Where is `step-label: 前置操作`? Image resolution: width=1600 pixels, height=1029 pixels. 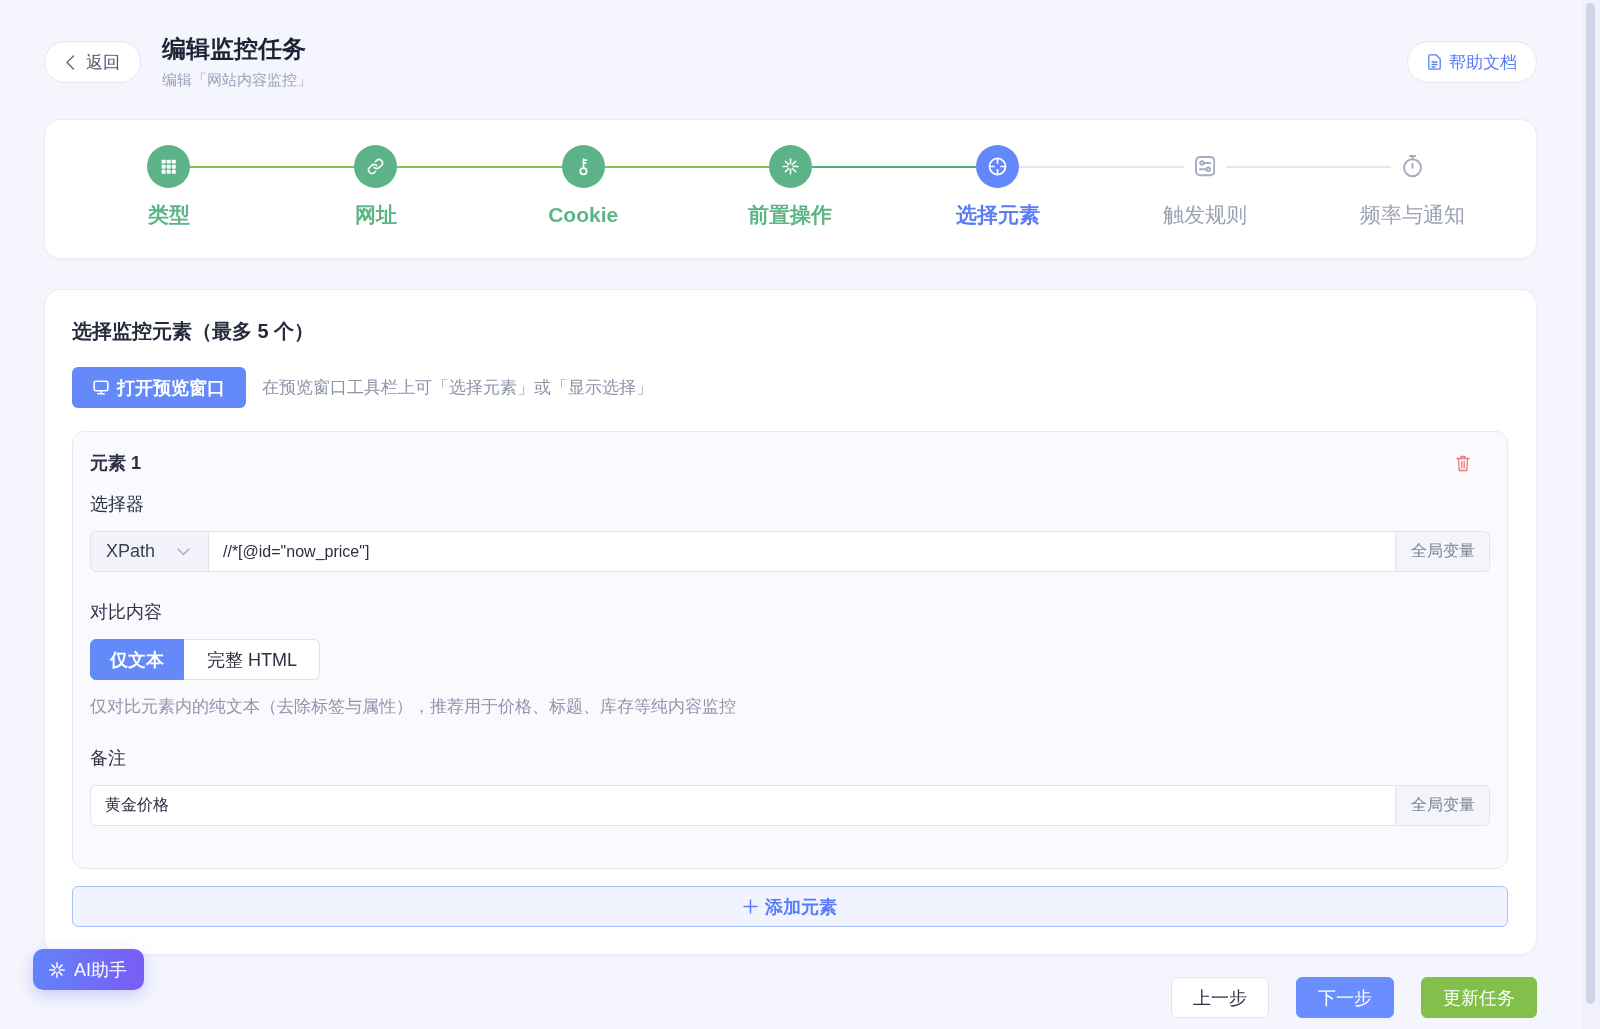
step-label: 前置操作 is located at coordinates (790, 215).